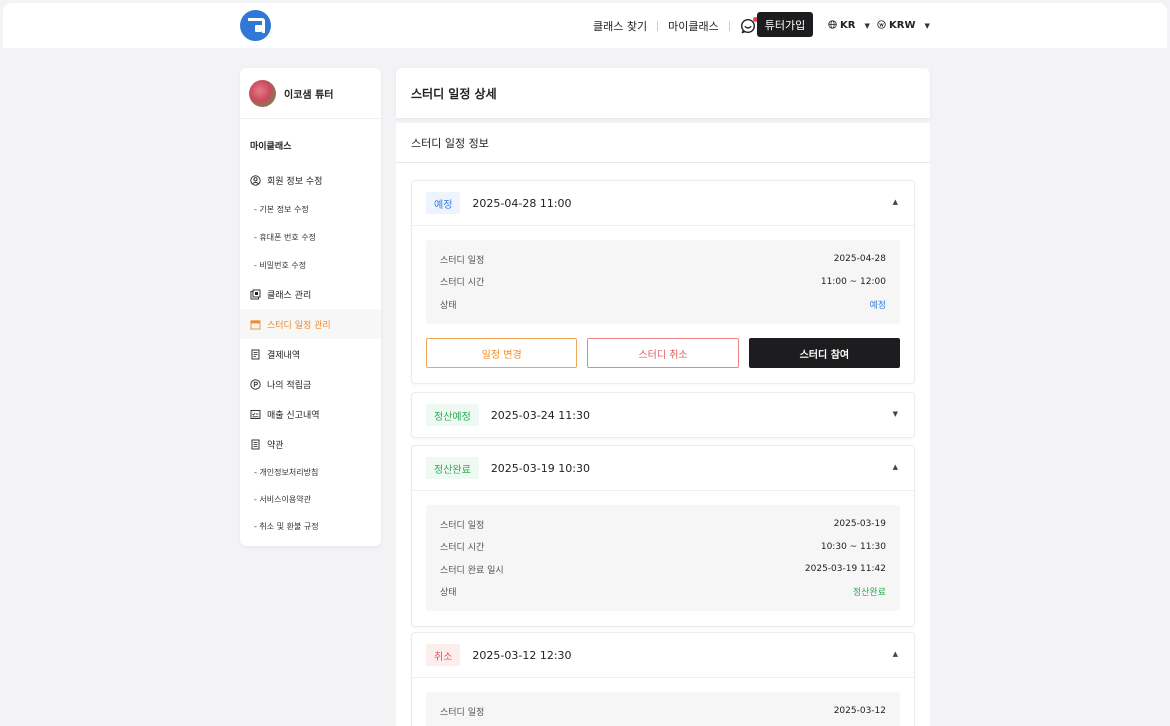 This screenshot has width=1170, height=726. What do you see at coordinates (663, 711) in the screenshot?
I see `info-row: 스터디 일정 2025-03-12` at bounding box center [663, 711].